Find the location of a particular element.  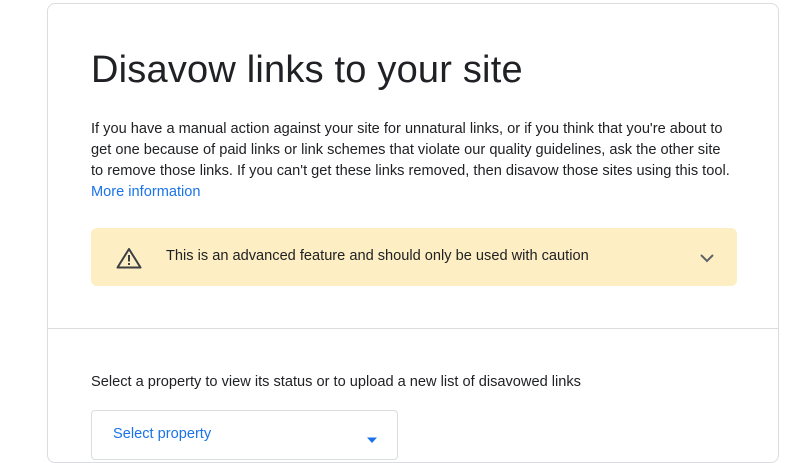

property-dropdown: Select property is located at coordinates (244, 435).